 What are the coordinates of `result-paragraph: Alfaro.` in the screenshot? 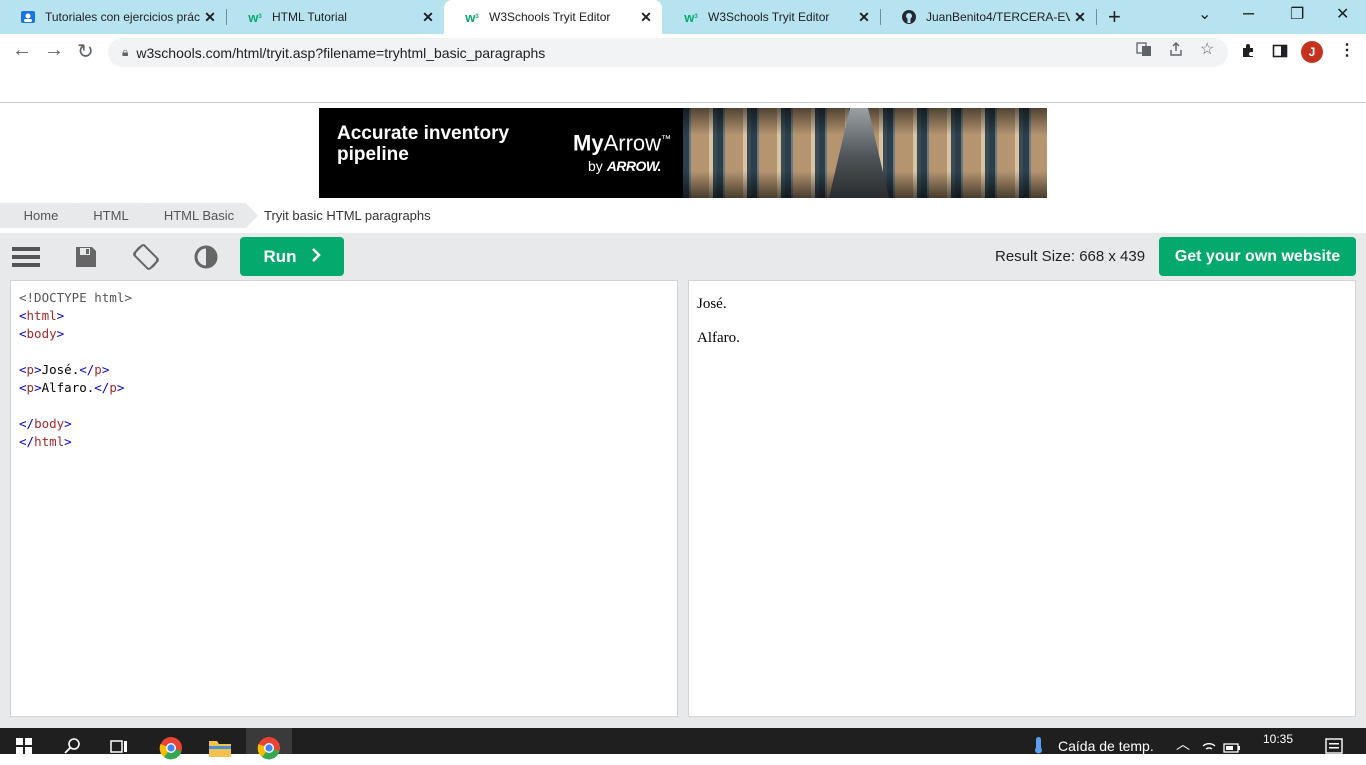 It's located at (718, 338).